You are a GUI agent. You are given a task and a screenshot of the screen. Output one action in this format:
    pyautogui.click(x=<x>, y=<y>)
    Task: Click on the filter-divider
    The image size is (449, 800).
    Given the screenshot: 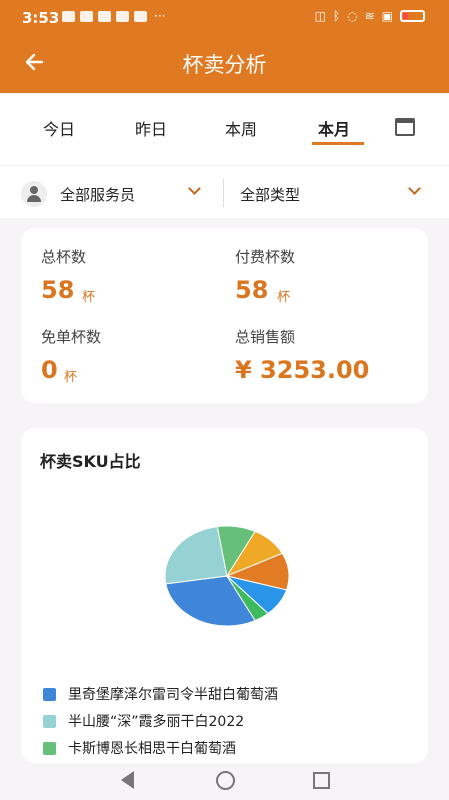 What is the action you would take?
    pyautogui.click(x=223, y=193)
    